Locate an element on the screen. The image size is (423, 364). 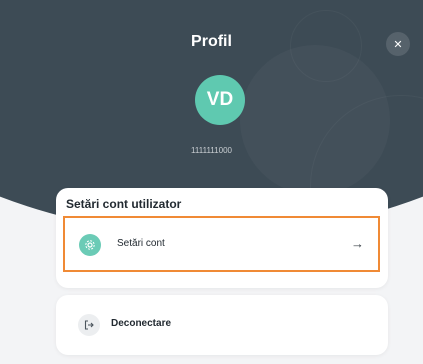
close-button: ✕ is located at coordinates (398, 44).